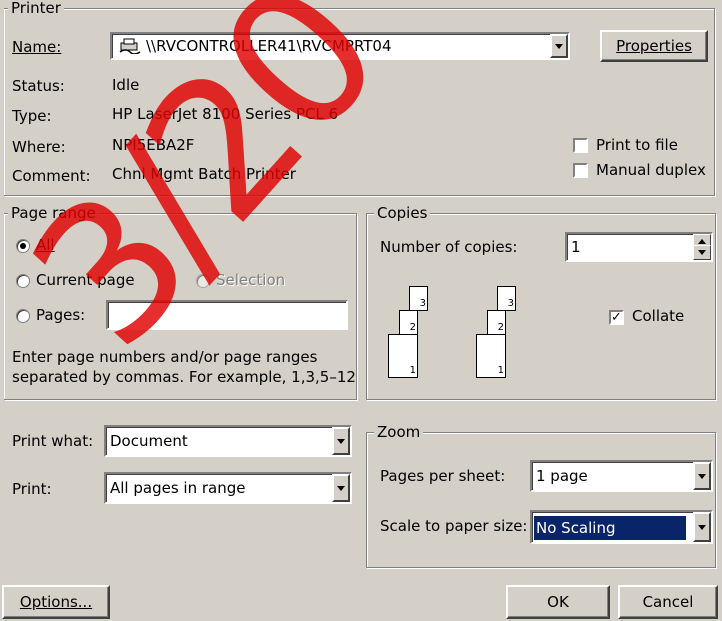  What do you see at coordinates (668, 602) in the screenshot?
I see `cancel-button: Cancel` at bounding box center [668, 602].